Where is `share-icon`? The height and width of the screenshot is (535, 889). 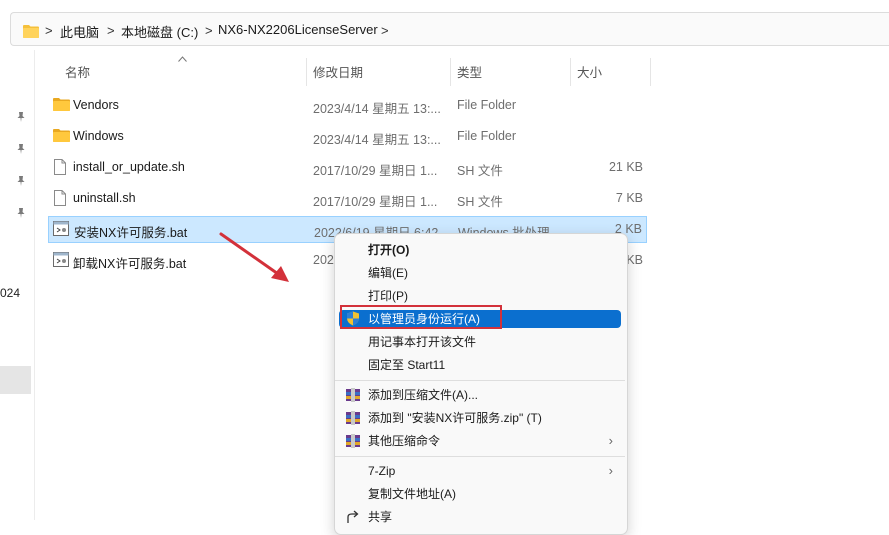
share-icon is located at coordinates (353, 516).